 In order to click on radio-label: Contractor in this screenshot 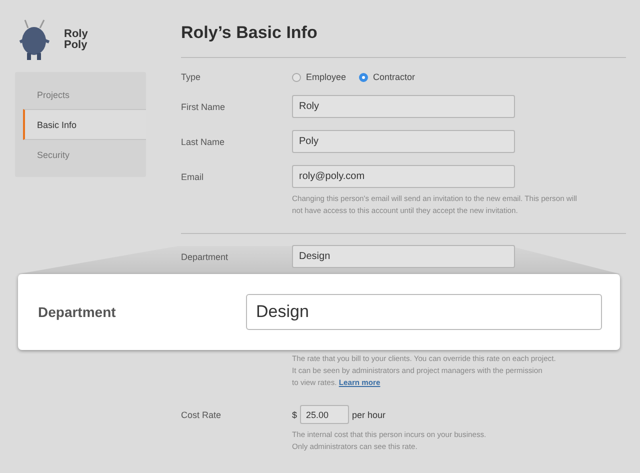, I will do `click(394, 77)`.